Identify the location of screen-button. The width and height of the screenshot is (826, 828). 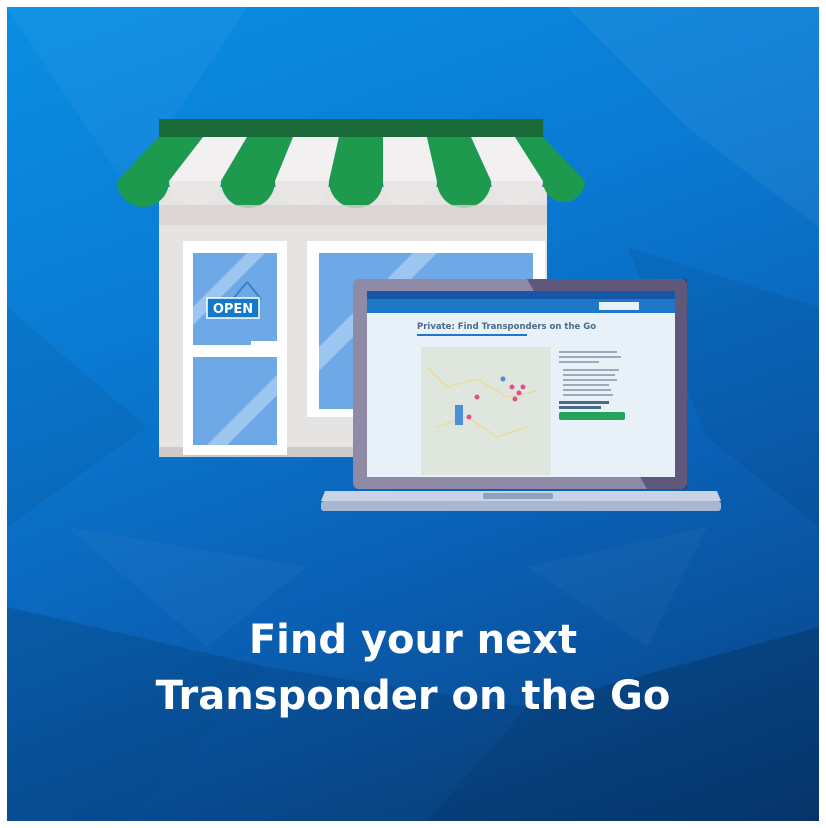
(592, 416).